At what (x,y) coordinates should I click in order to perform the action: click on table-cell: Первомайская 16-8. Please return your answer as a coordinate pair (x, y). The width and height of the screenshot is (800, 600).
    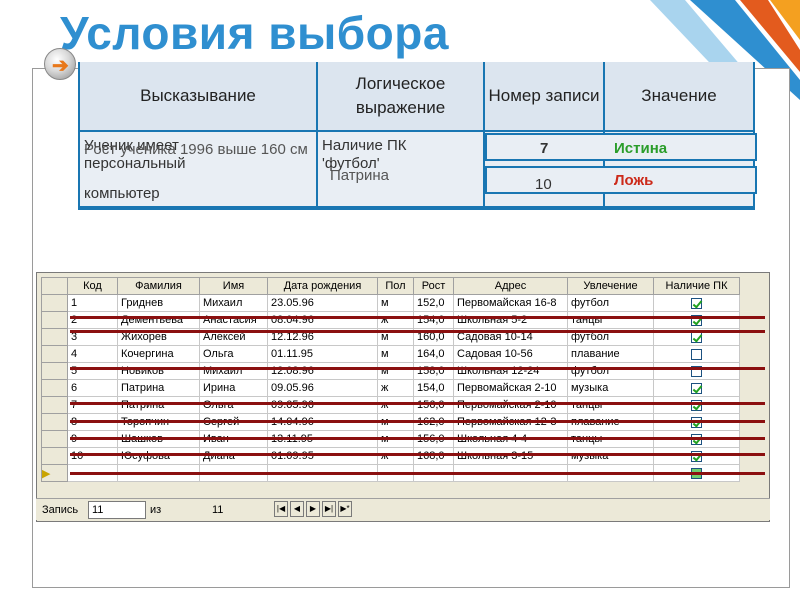
    Looking at the image, I should click on (510, 303).